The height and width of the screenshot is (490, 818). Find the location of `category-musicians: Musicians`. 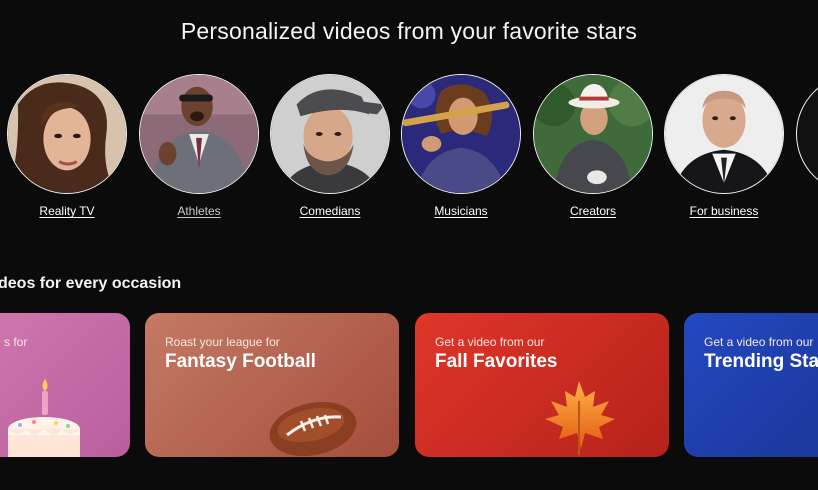

category-musicians: Musicians is located at coordinates (461, 147).